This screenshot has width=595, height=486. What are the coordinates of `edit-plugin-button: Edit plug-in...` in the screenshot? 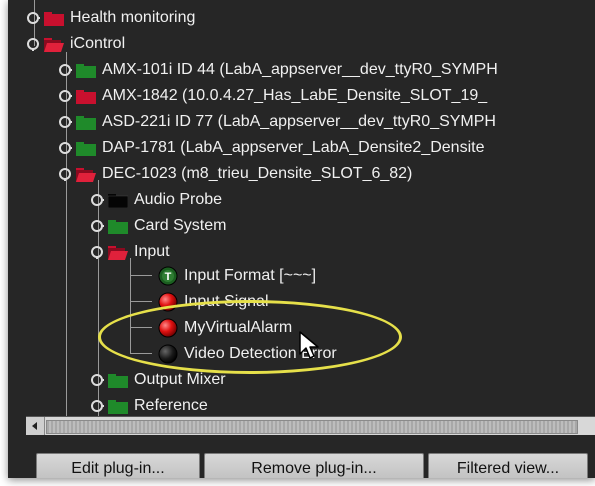 It's located at (118, 465).